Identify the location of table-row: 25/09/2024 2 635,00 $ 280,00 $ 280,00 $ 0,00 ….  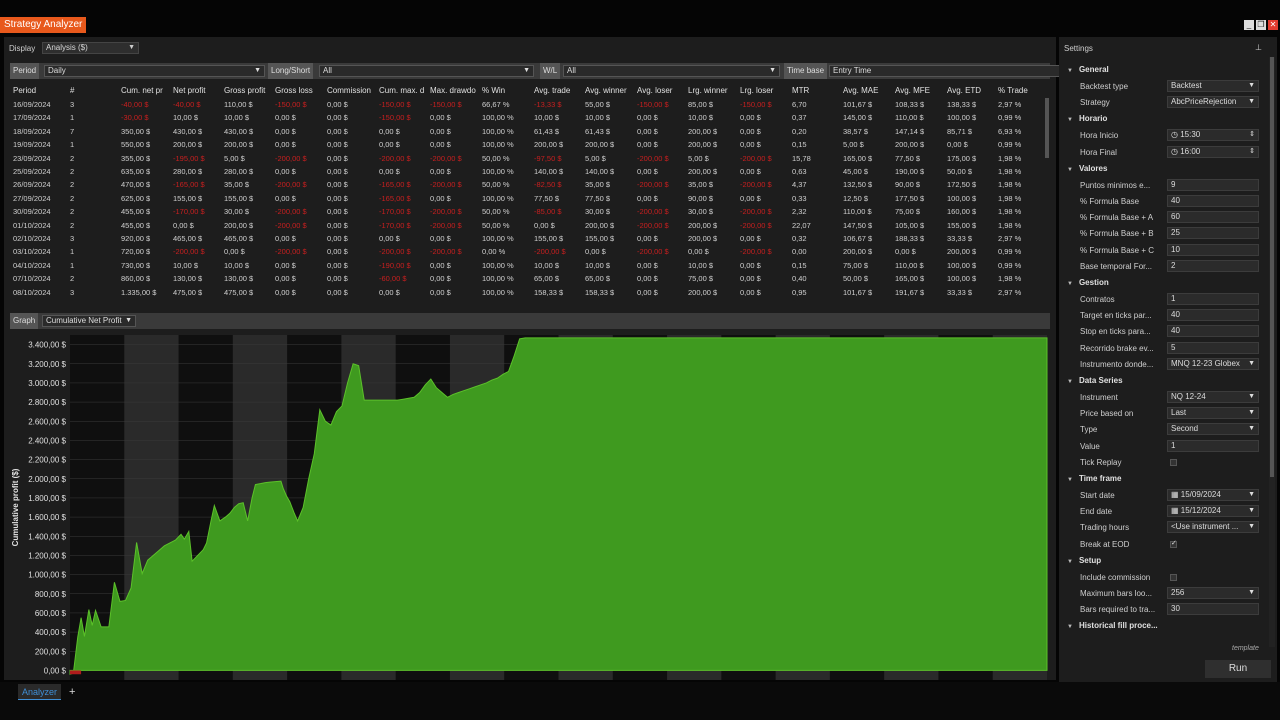
(527, 171).